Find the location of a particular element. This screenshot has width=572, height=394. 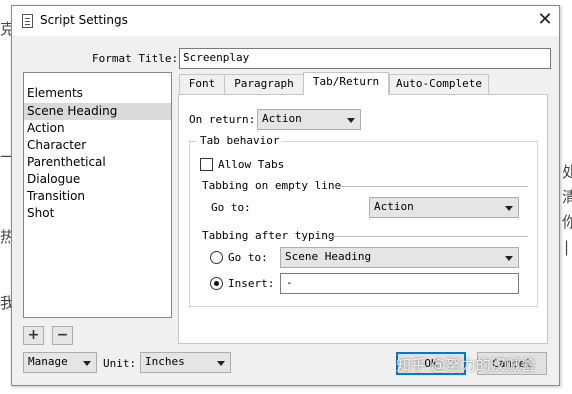

tab-auto-complete: Auto-Complete is located at coordinates (439, 84).